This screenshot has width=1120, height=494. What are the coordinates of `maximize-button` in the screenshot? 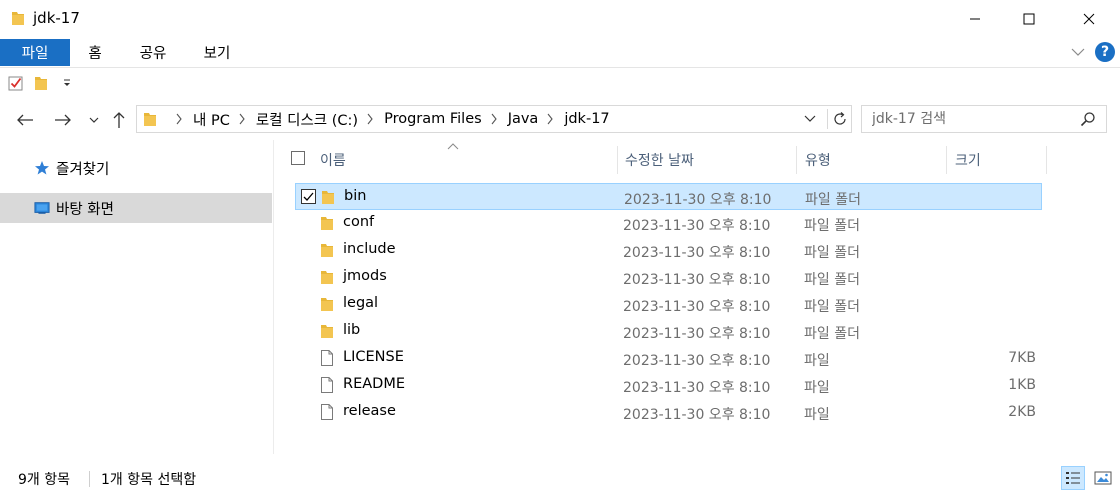 It's located at (1029, 19).